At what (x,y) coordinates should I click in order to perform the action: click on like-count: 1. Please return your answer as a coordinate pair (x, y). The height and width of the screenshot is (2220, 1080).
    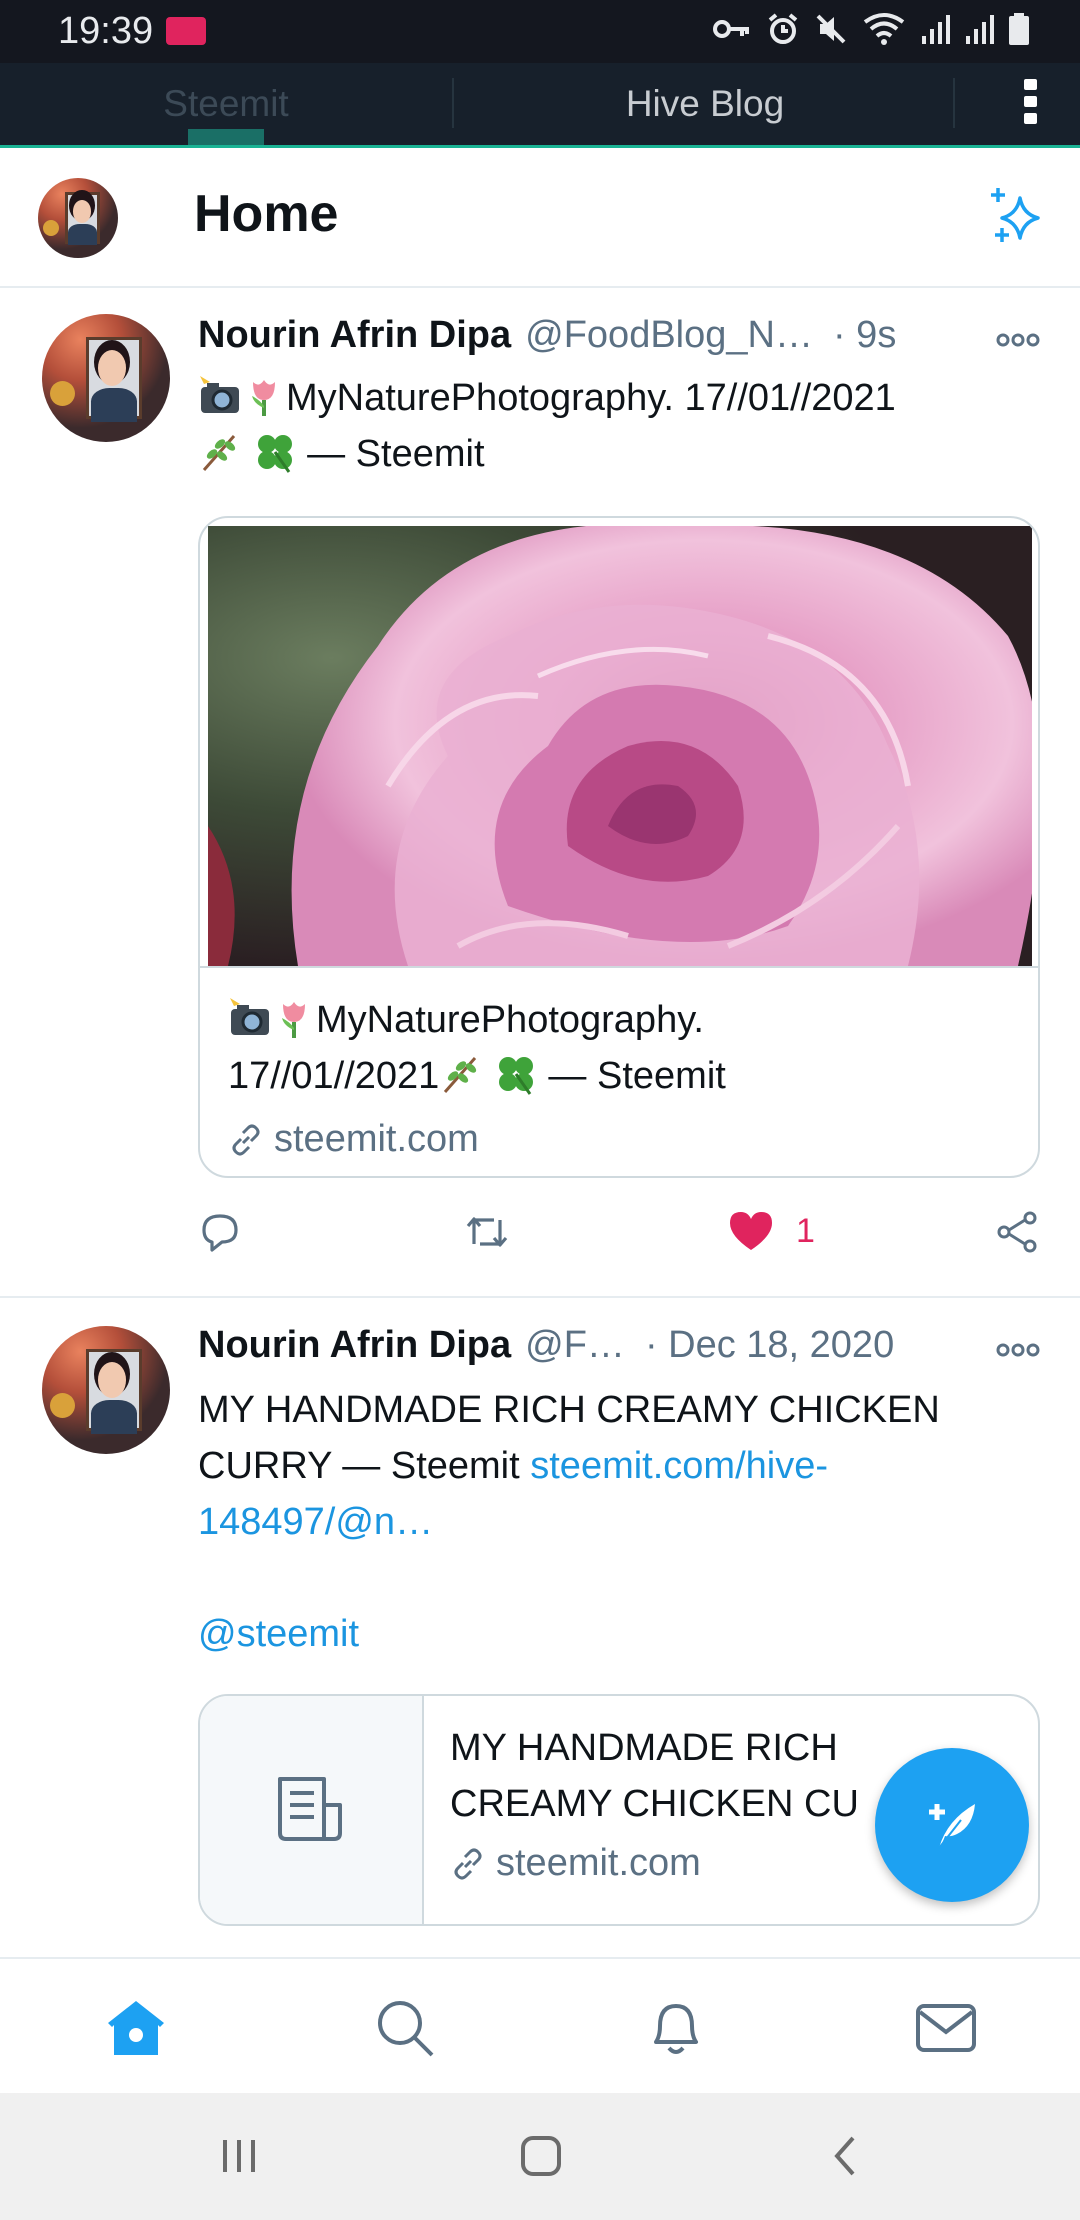
    Looking at the image, I should click on (805, 1230).